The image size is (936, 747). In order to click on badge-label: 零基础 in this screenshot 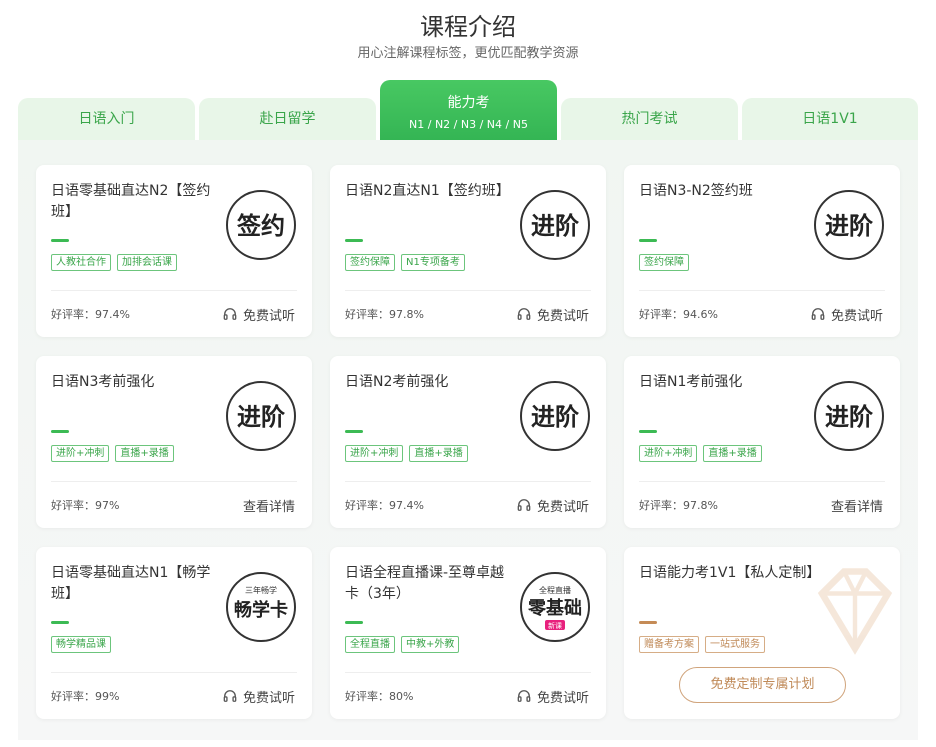, I will do `click(554, 608)`.